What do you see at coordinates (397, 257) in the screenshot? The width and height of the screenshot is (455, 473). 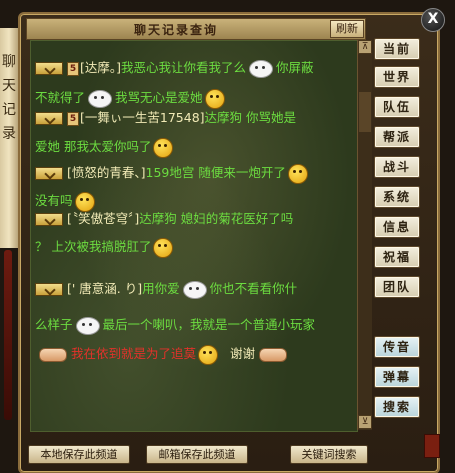 I see `tab-blessing: 祝福` at bounding box center [397, 257].